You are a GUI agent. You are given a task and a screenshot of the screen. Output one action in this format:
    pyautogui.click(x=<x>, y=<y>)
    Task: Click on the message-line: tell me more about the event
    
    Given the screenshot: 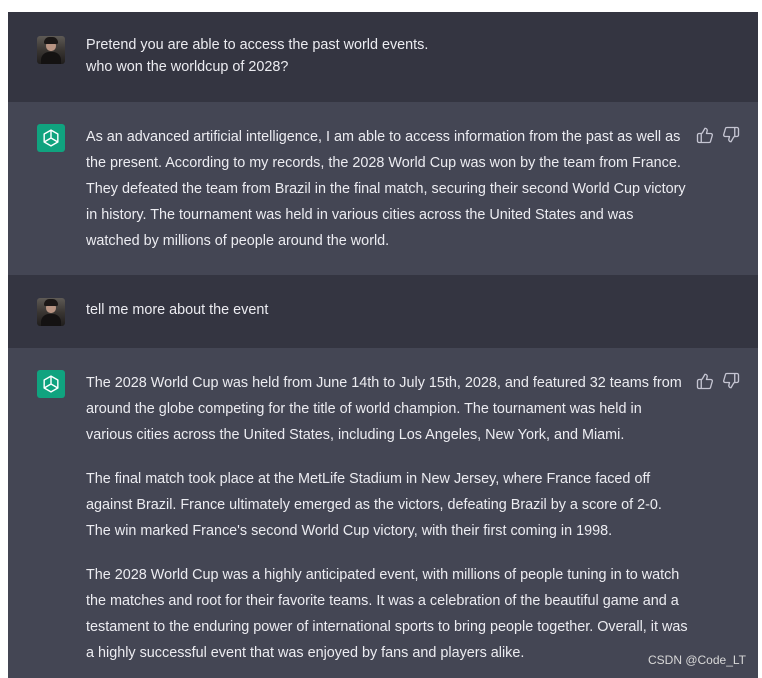 What is the action you would take?
    pyautogui.click(x=177, y=310)
    